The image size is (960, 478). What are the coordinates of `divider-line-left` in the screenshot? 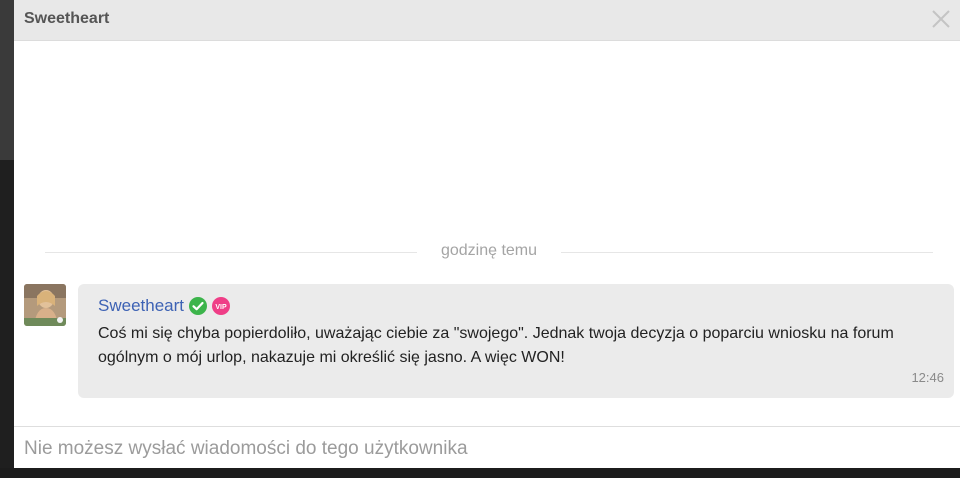 It's located at (231, 252).